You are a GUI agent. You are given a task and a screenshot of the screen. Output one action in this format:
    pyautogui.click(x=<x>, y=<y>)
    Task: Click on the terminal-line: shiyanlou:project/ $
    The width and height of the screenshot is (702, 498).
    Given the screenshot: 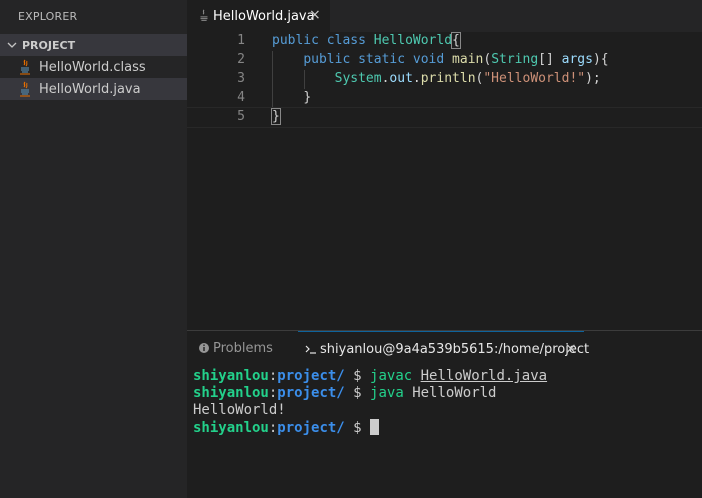 What is the action you would take?
    pyautogui.click(x=370, y=427)
    